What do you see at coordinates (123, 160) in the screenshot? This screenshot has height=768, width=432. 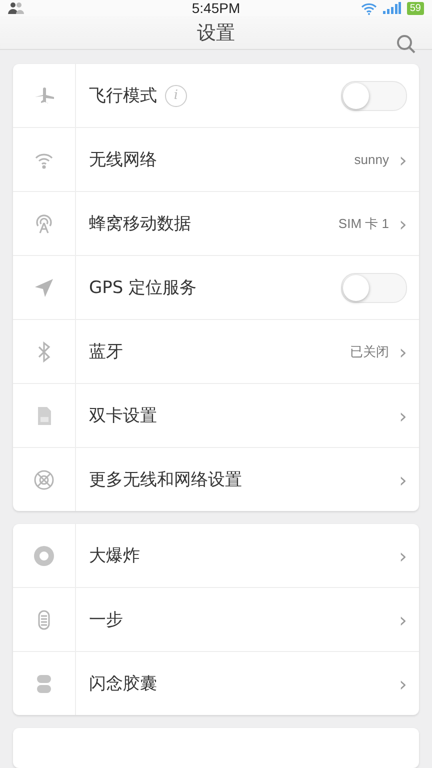 I see `setting-label: 无线网络` at bounding box center [123, 160].